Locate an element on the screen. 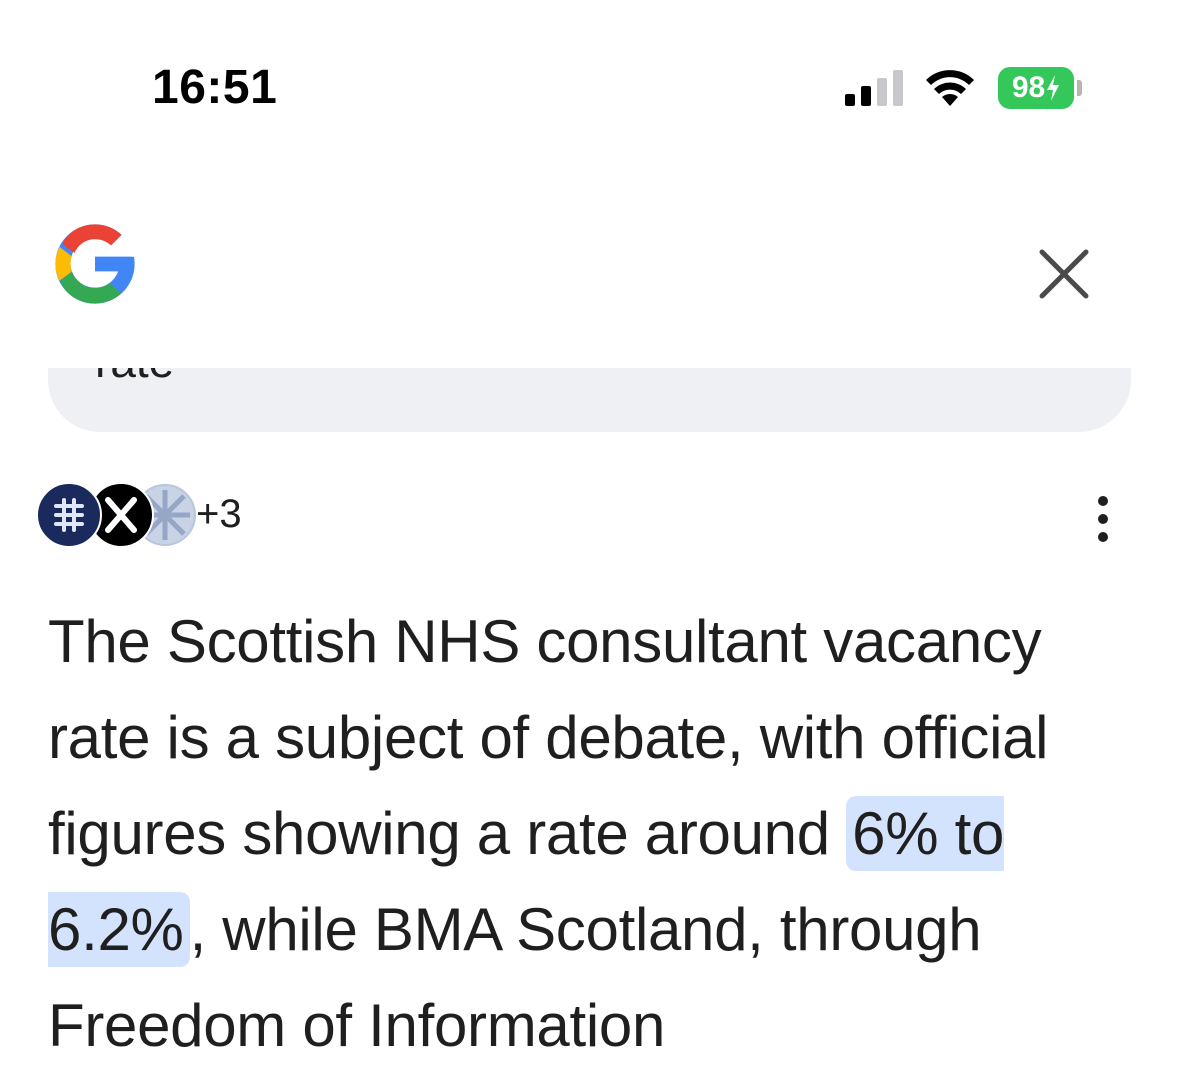  close-button is located at coordinates (1064, 274).